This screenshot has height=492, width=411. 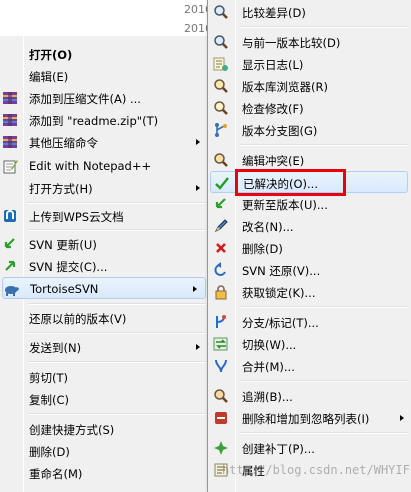 I want to click on menu-item-upload-wps: 上传到WPS云文档, so click(x=104, y=216).